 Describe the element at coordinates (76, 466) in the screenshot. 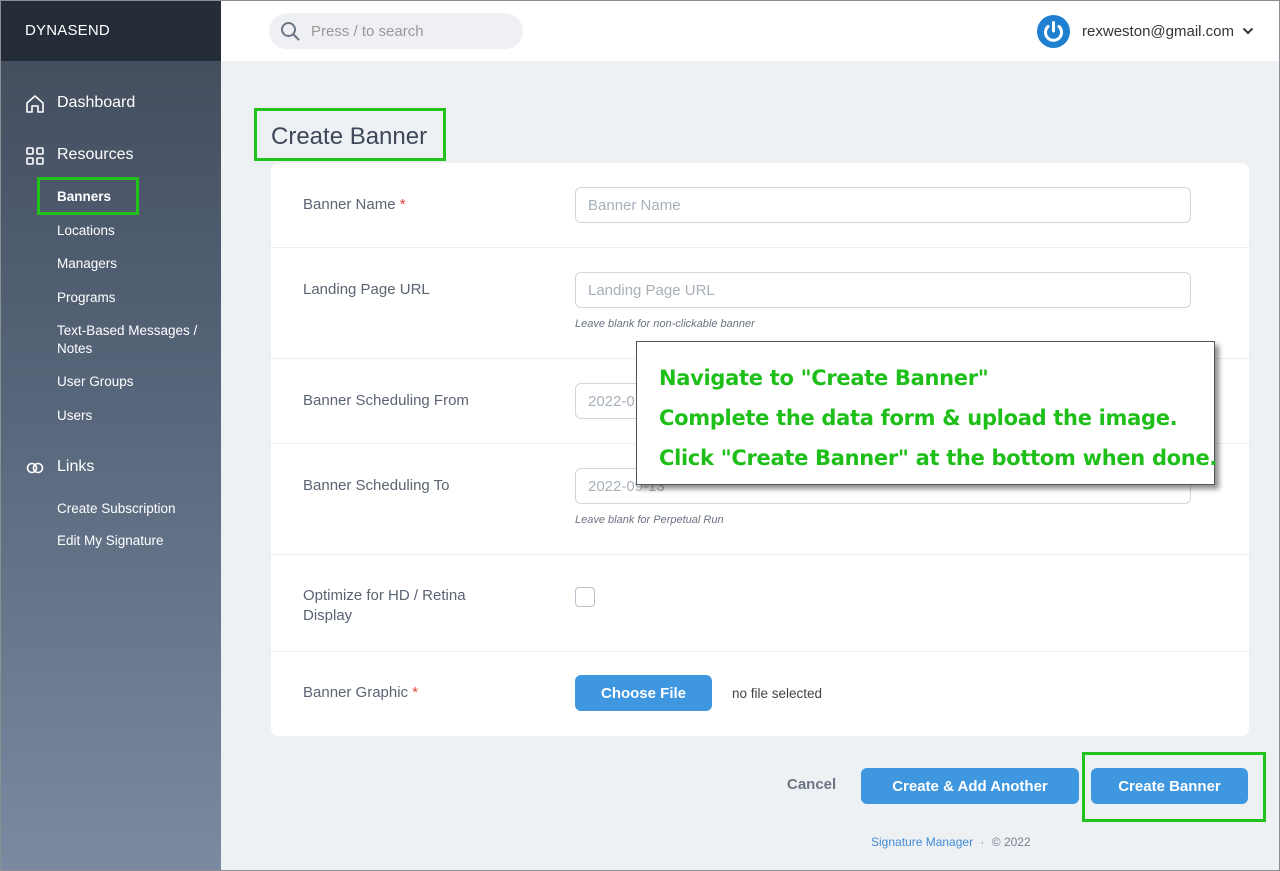

I see `sidebar-item-label: Links` at that location.